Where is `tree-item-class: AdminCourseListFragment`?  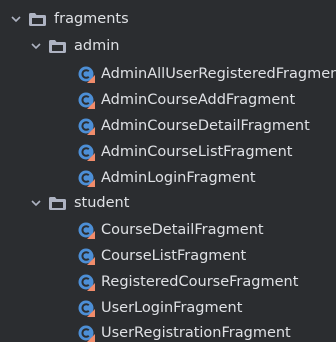 tree-item-class: AdminCourseListFragment is located at coordinates (168, 152).